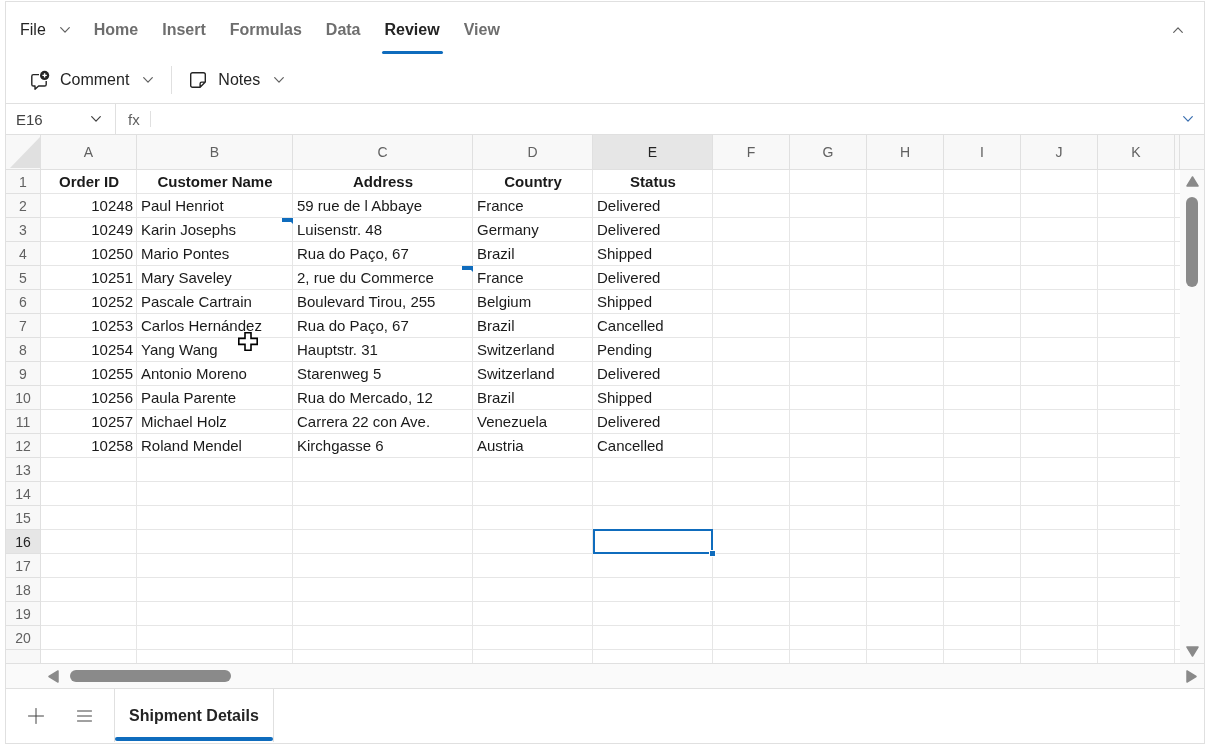 This screenshot has height=749, width=1208. What do you see at coordinates (23, 494) in the screenshot?
I see `row-header: 14` at bounding box center [23, 494].